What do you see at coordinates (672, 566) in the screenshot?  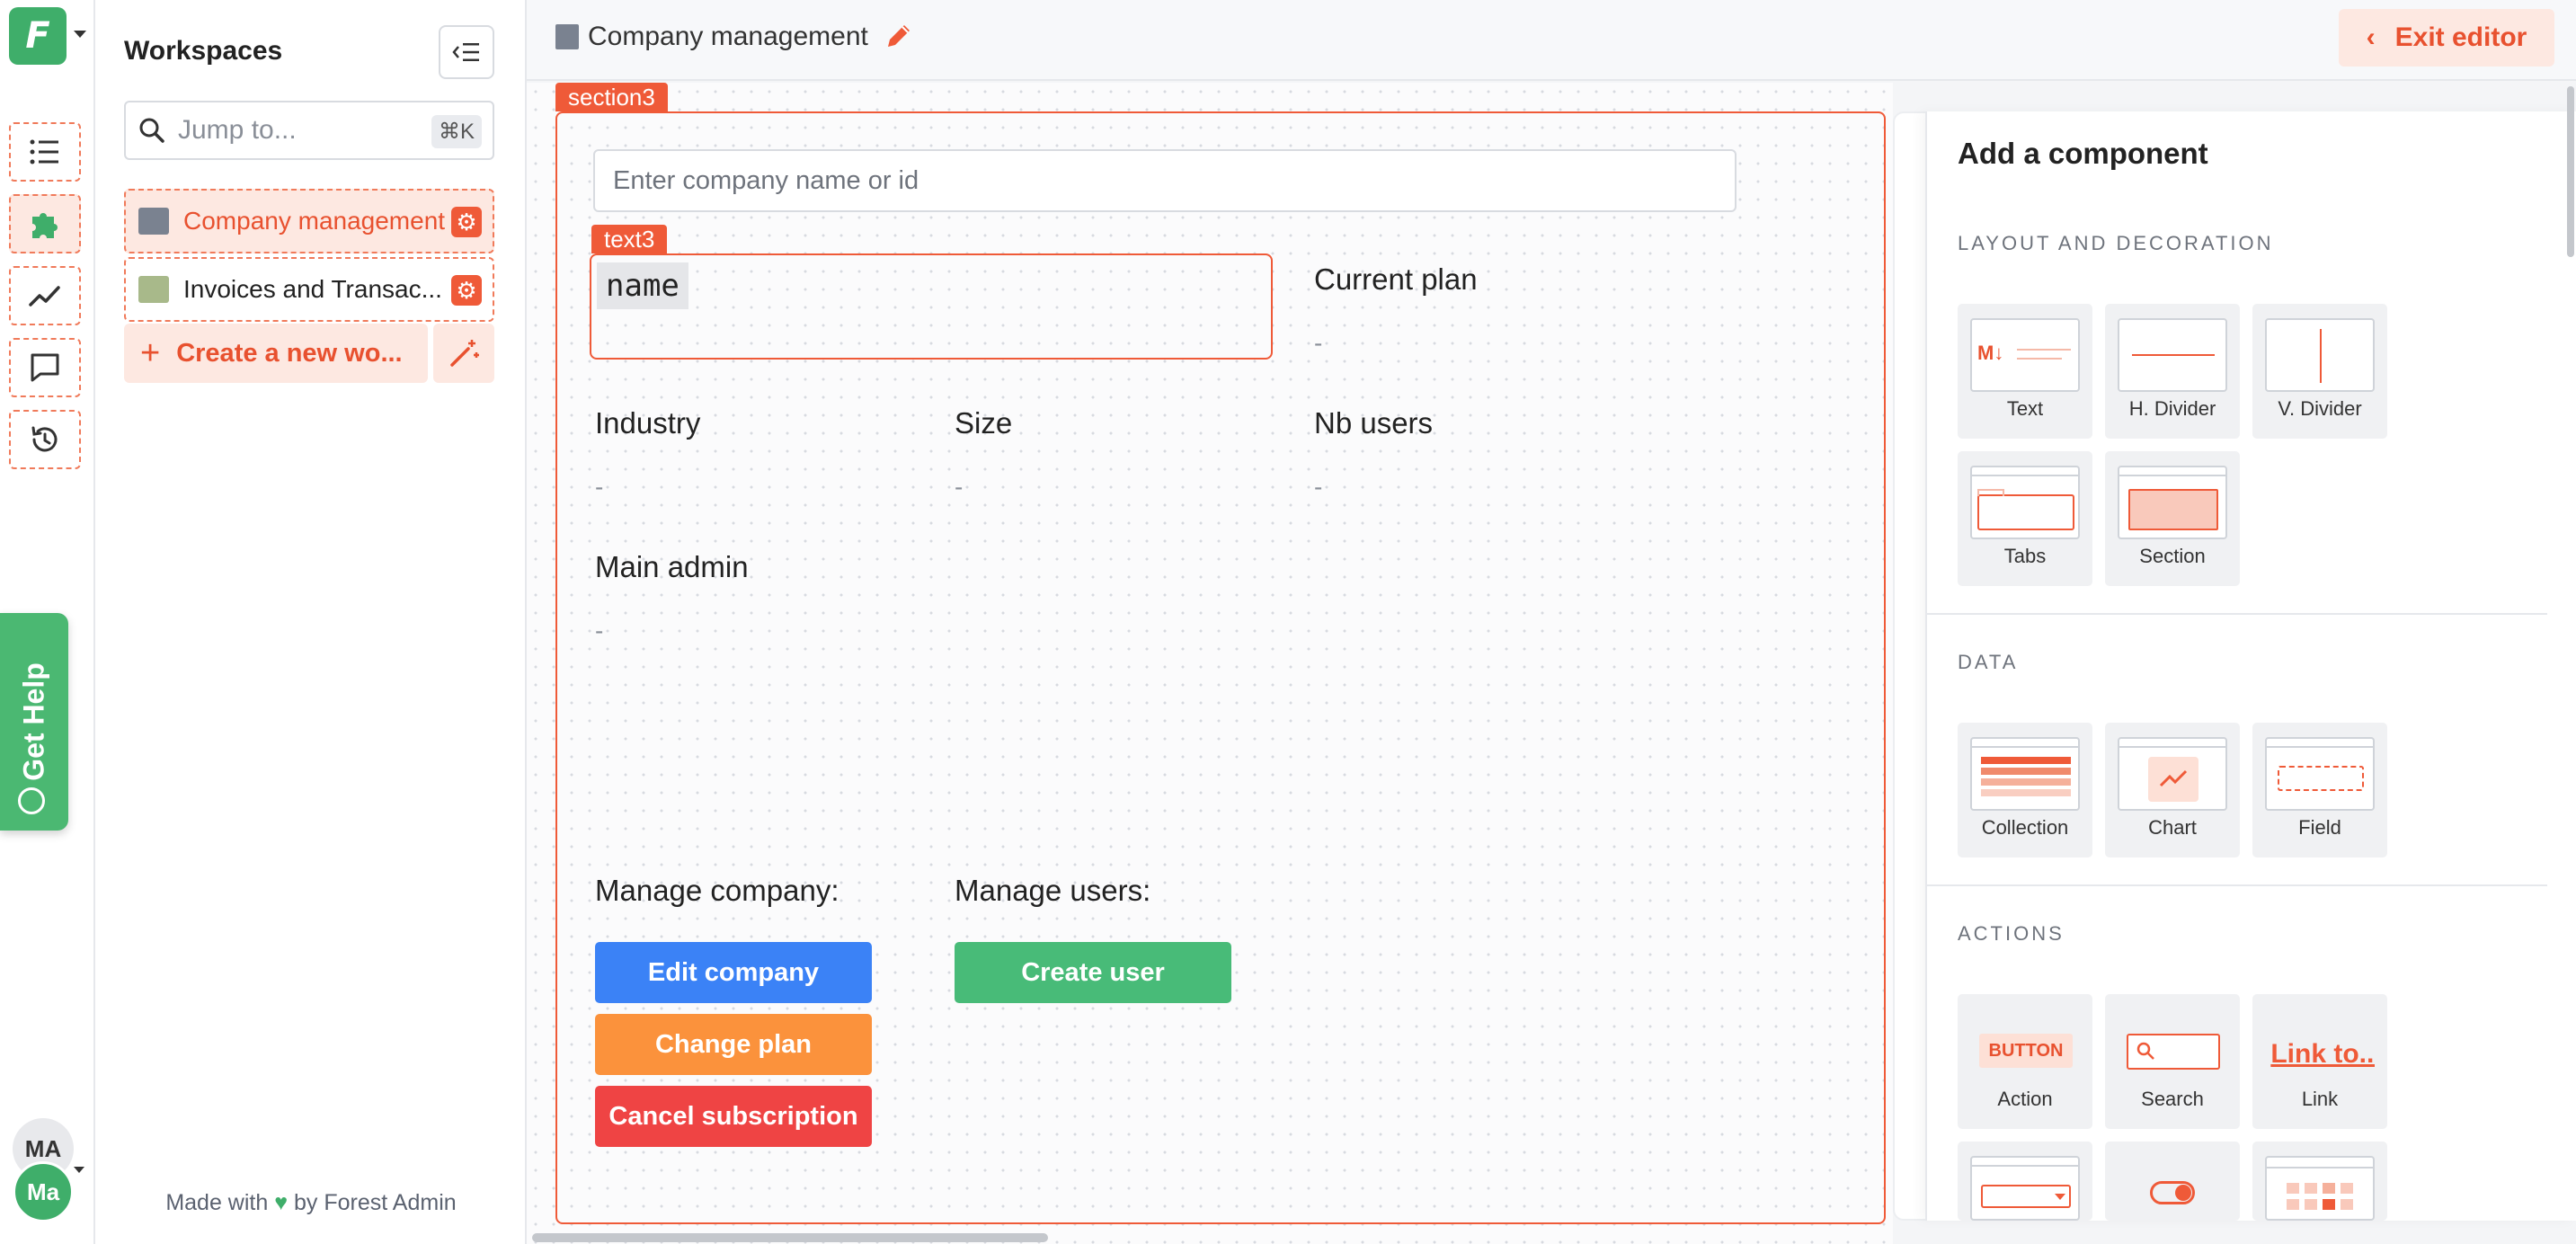 I see `main-admin-label: Main admin` at bounding box center [672, 566].